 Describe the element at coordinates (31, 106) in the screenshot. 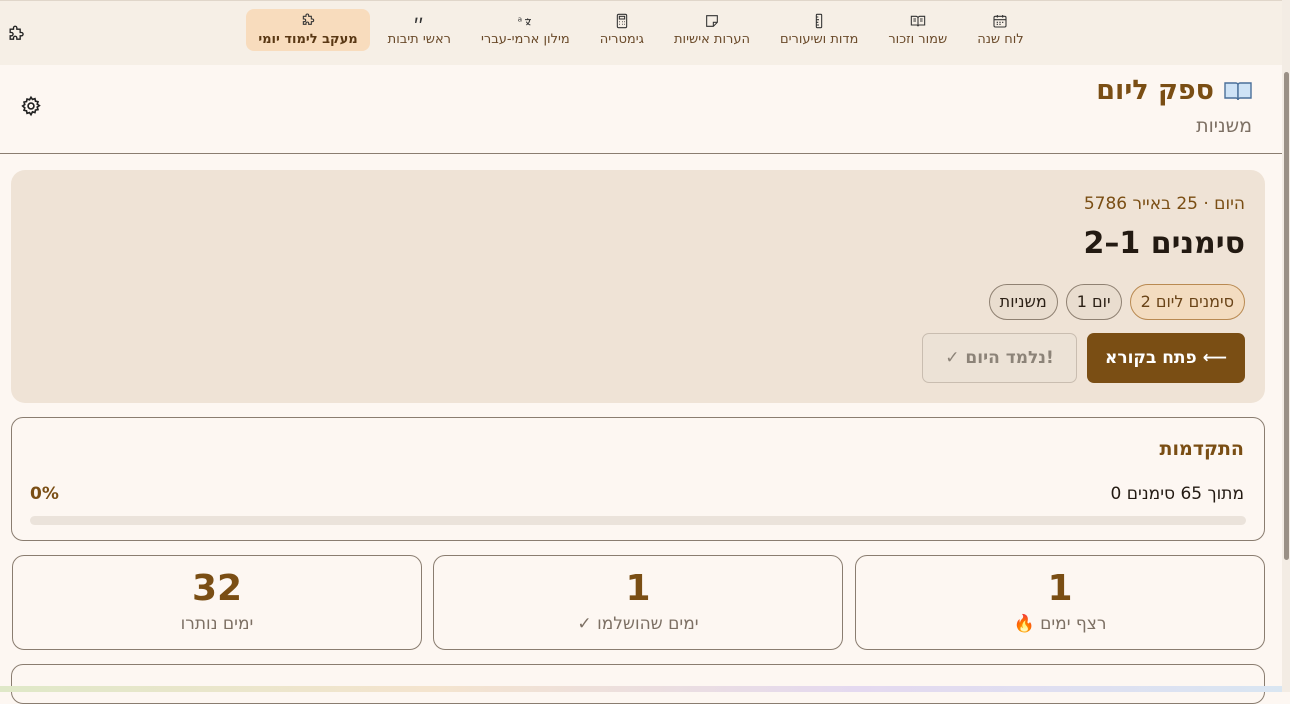

I see `gear-icon` at that location.